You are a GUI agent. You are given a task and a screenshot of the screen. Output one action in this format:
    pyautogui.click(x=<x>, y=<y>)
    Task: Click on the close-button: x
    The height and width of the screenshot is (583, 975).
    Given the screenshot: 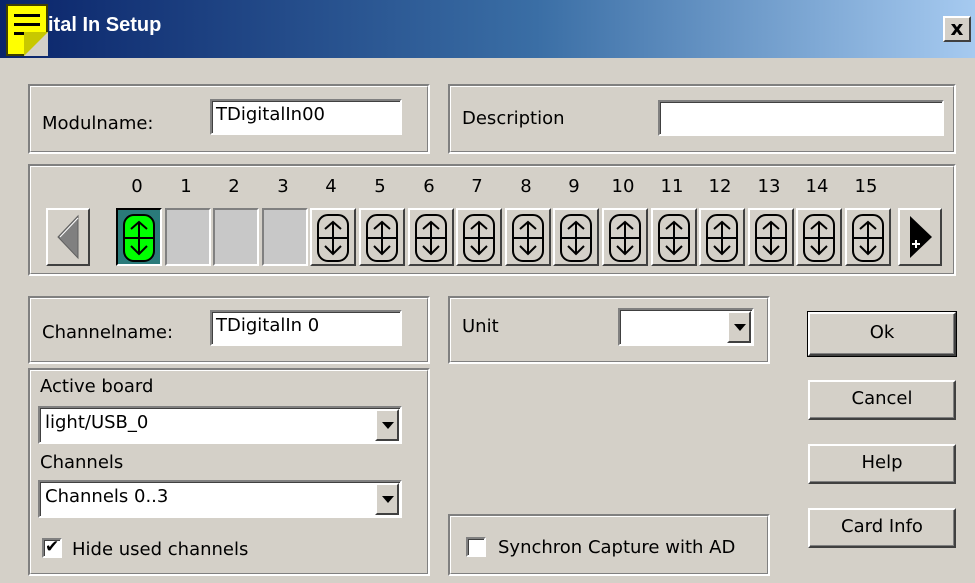 What is the action you would take?
    pyautogui.click(x=957, y=29)
    